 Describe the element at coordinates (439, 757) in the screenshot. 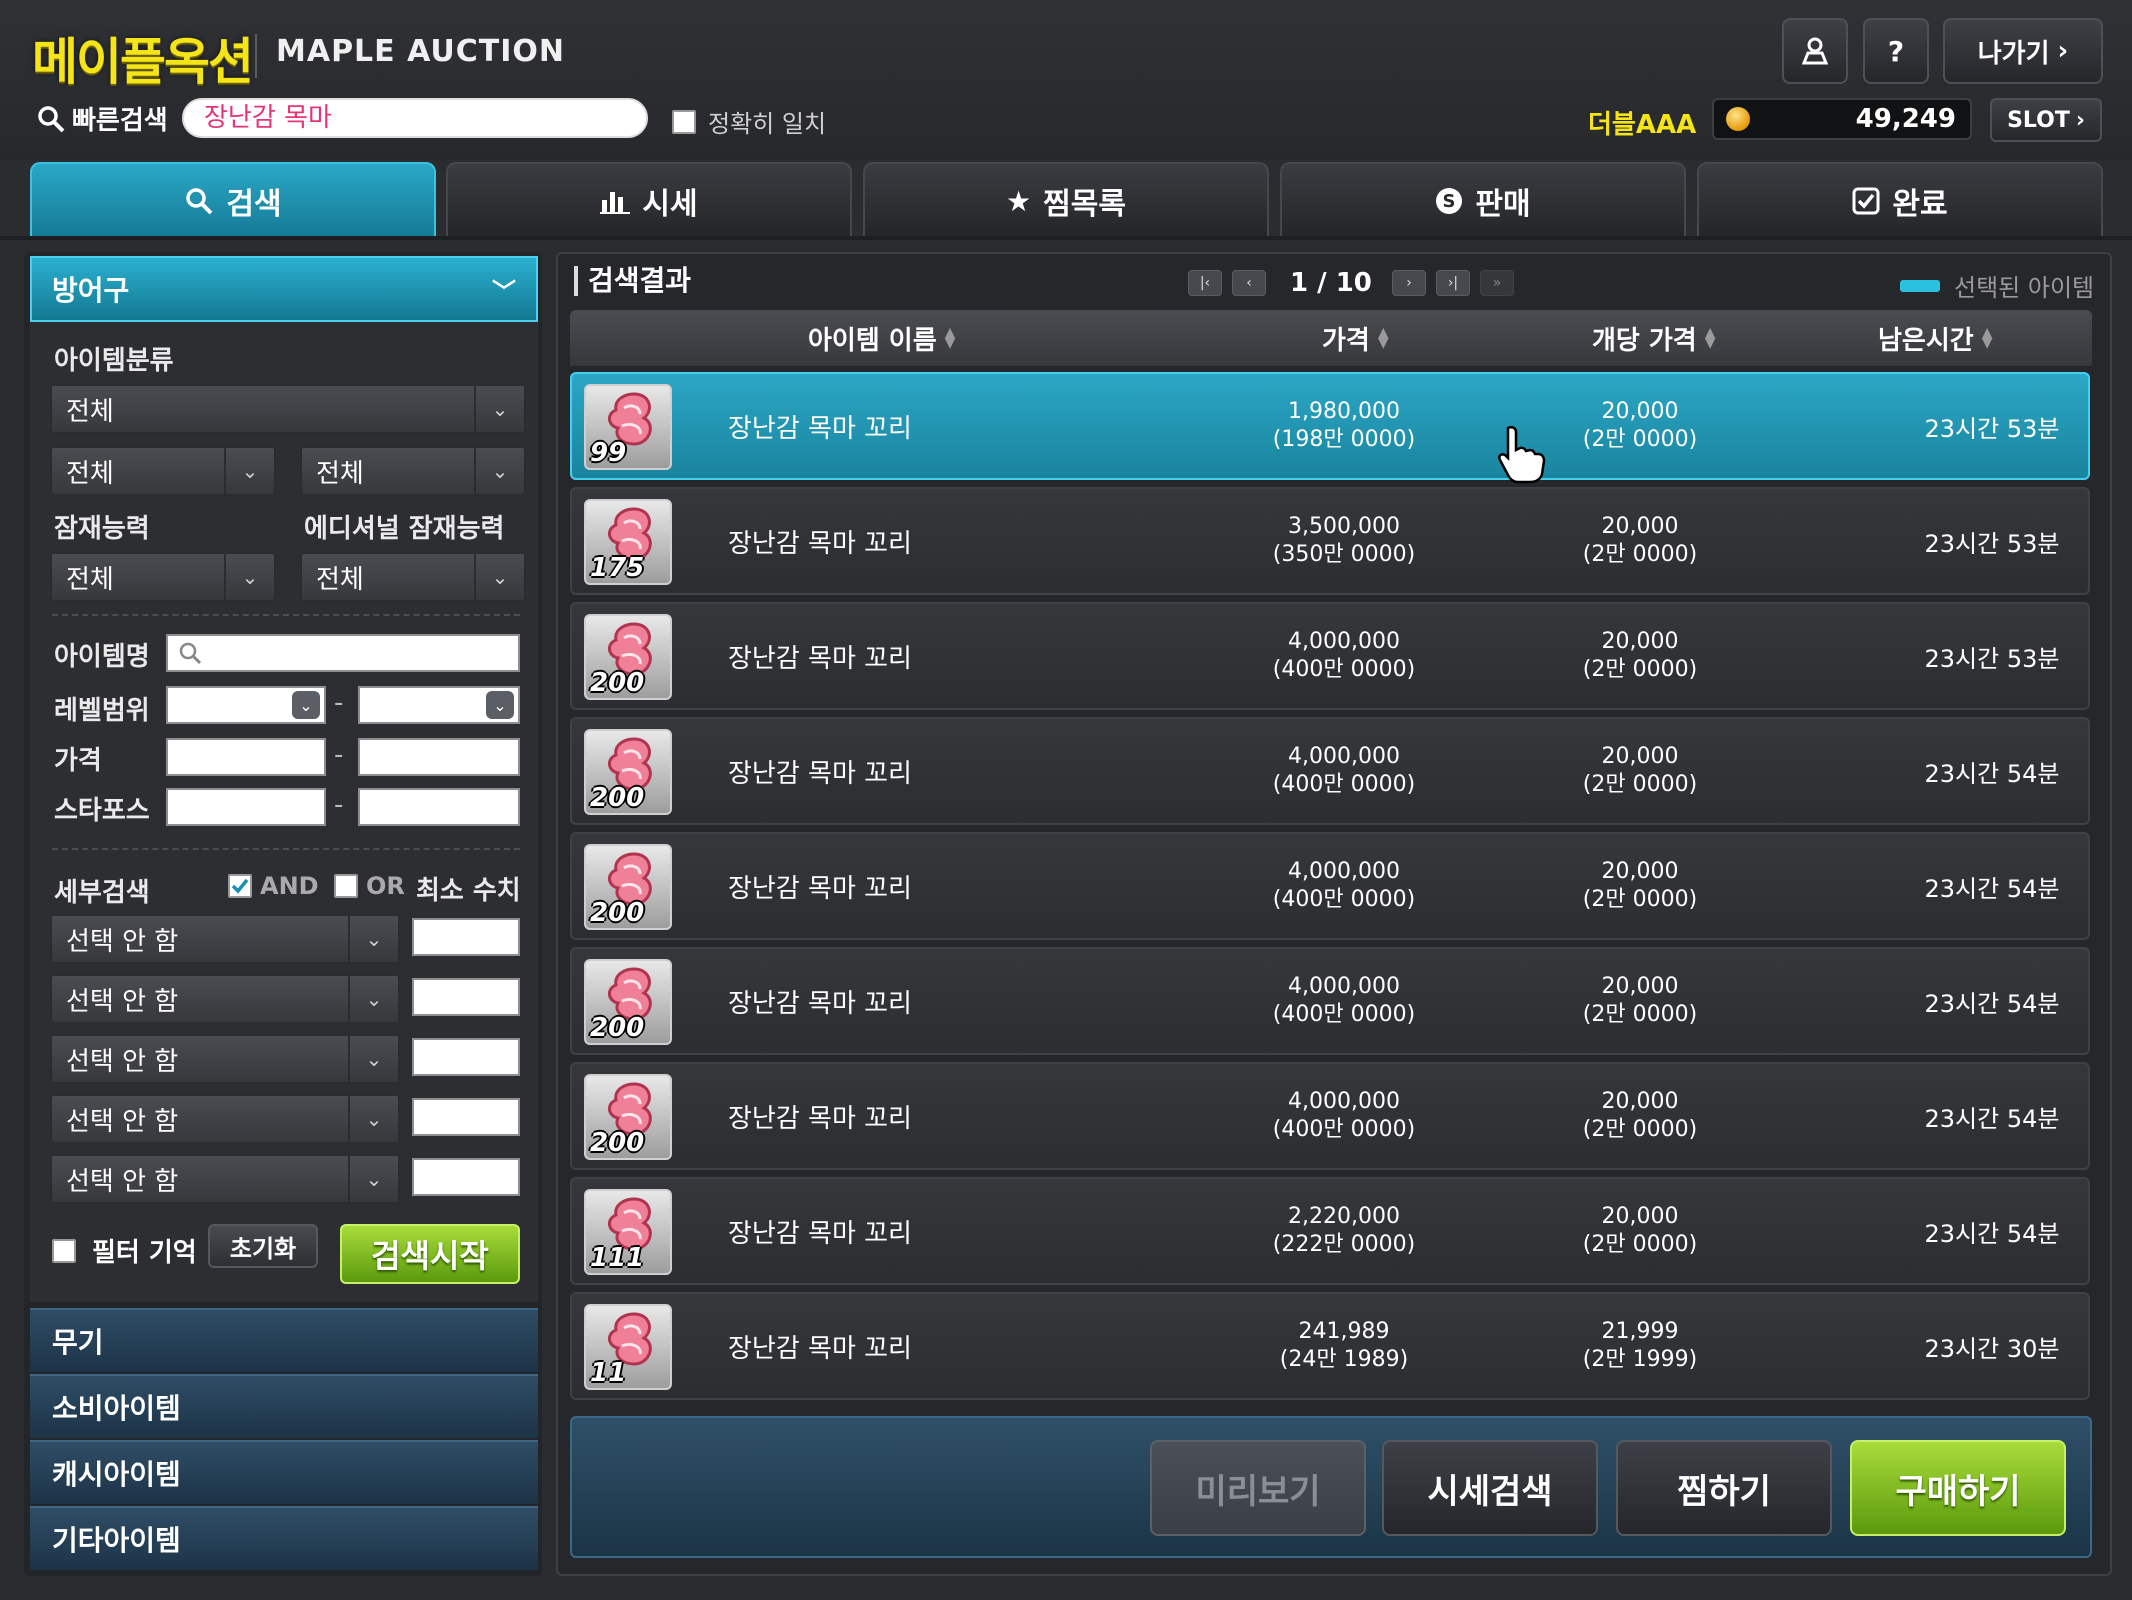

I see `price-max-input` at that location.